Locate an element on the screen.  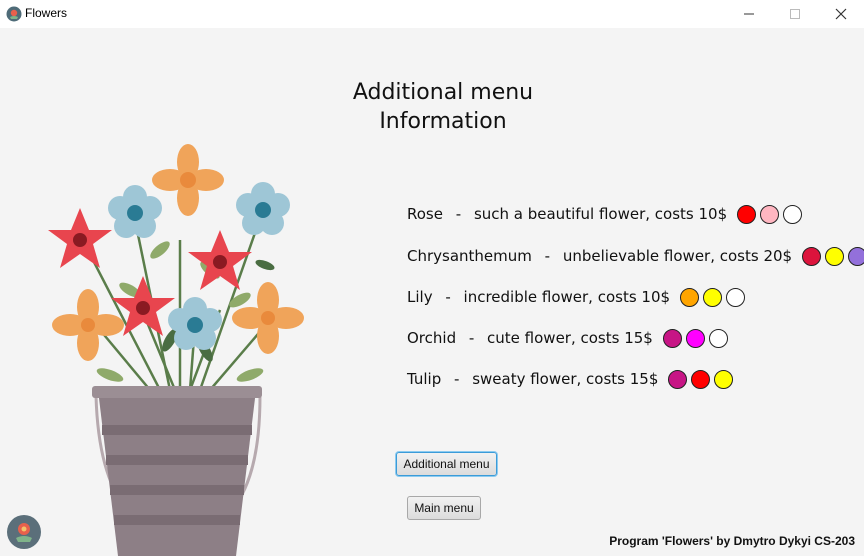
flower-description: such a beautiful flower, costs 10$ is located at coordinates (600, 214).